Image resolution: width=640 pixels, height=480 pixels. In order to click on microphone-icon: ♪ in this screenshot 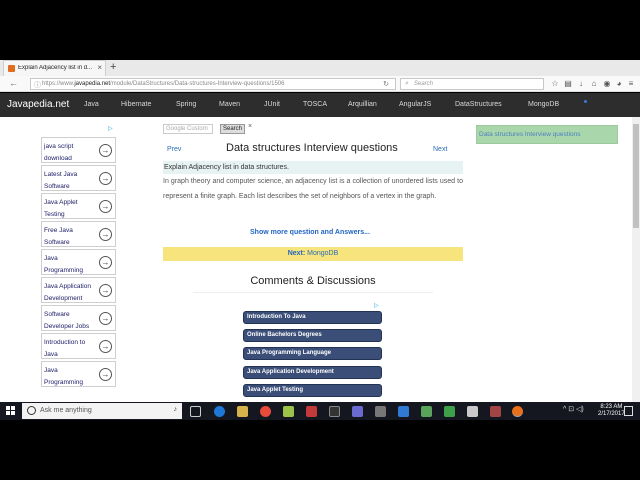, I will do `click(176, 409)`.